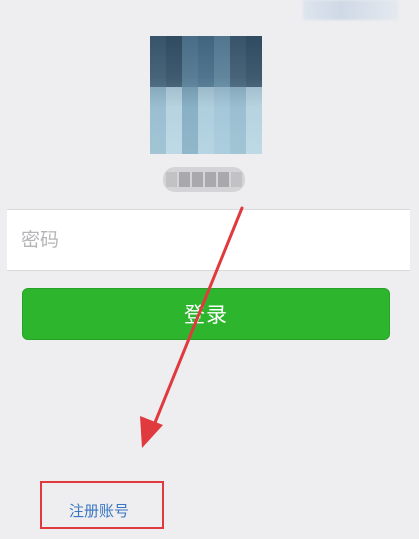 This screenshot has width=419, height=539. I want to click on avatar, so click(206, 95).